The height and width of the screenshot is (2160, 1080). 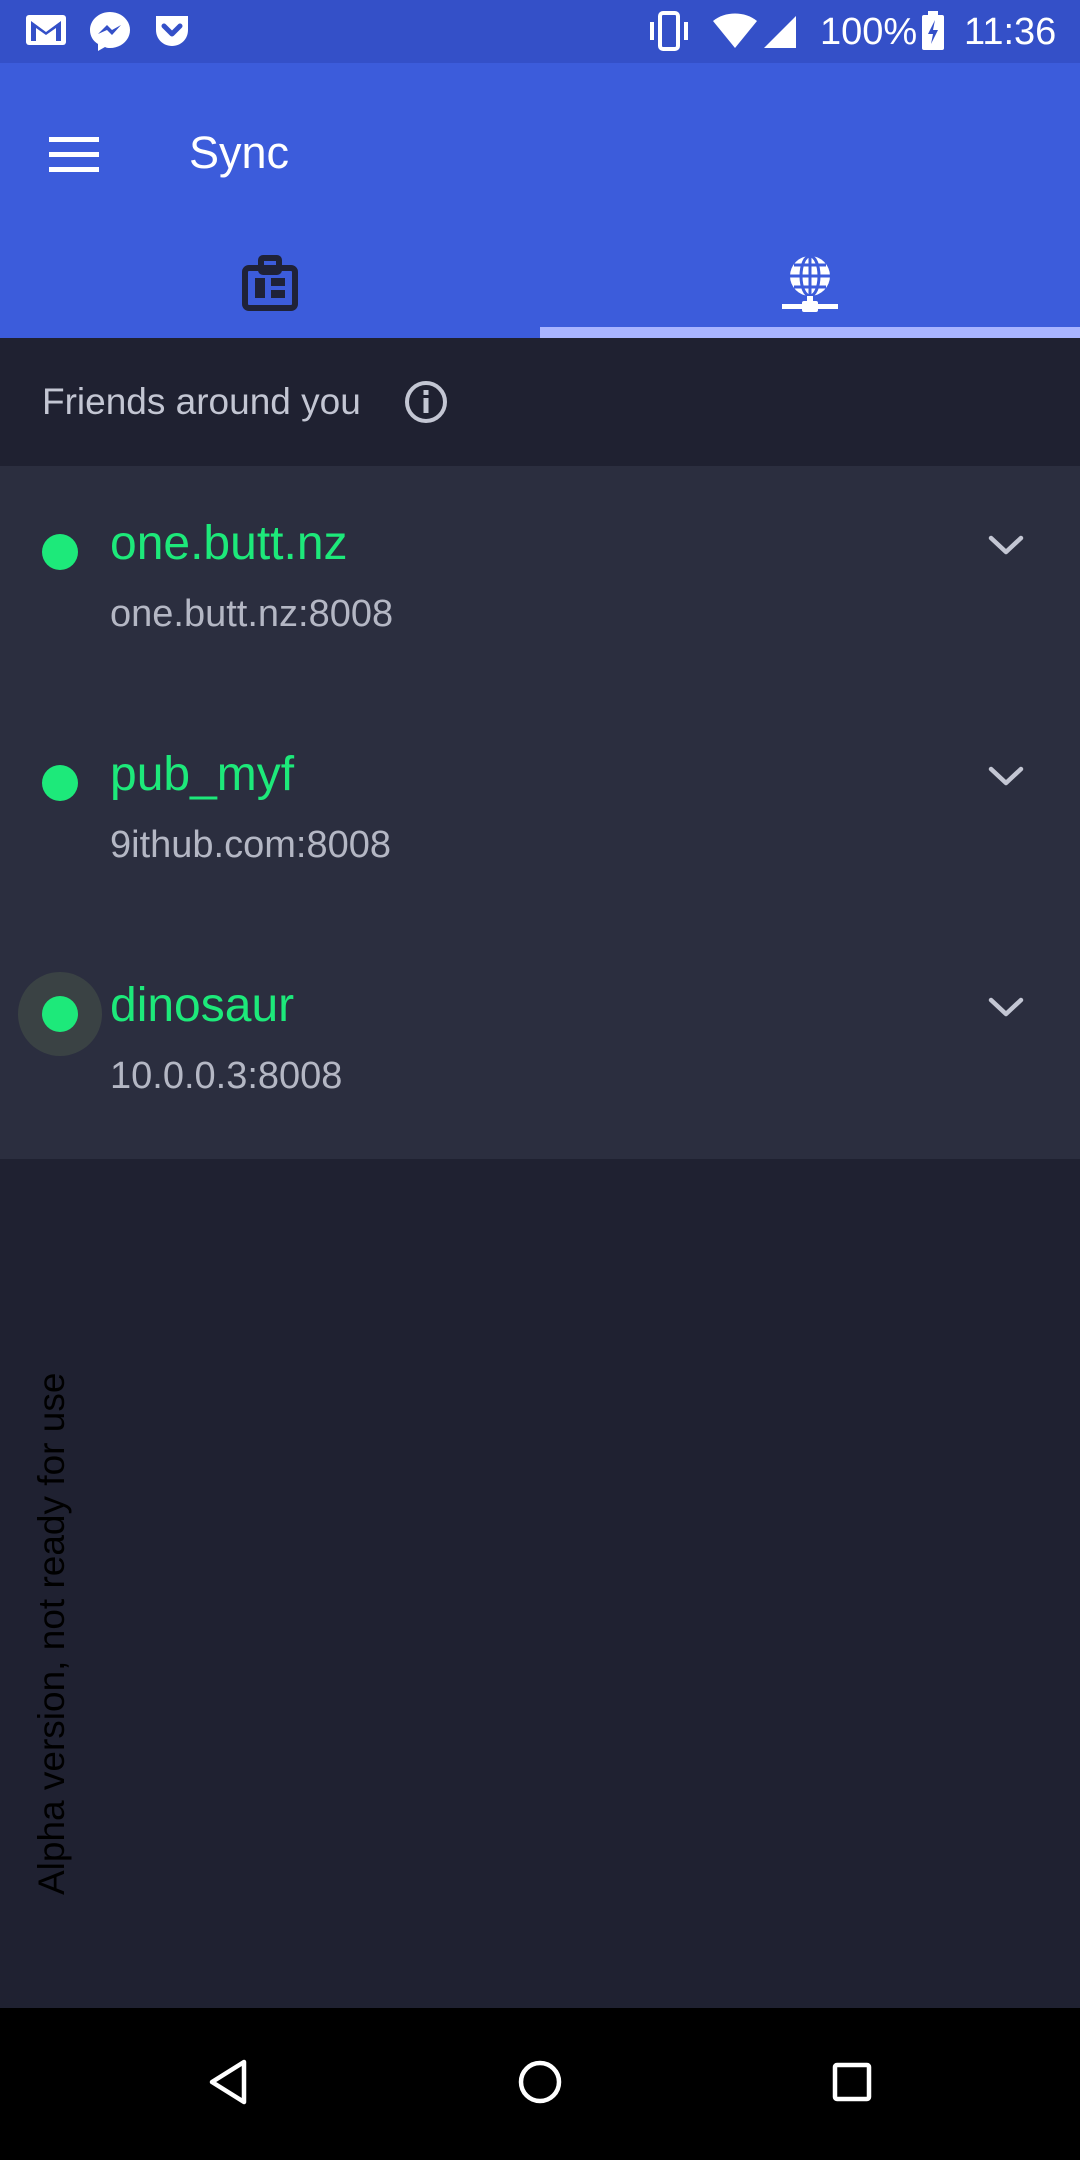 What do you see at coordinates (540, 31) in the screenshot?
I see `status-bar: 100% 11:36` at bounding box center [540, 31].